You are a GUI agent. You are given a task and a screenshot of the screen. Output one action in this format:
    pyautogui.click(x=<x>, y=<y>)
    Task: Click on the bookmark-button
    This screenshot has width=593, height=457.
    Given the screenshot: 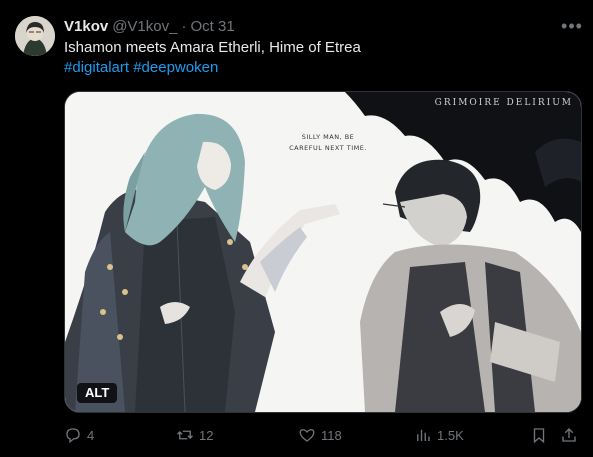 What is the action you would take?
    pyautogui.click(x=539, y=435)
    